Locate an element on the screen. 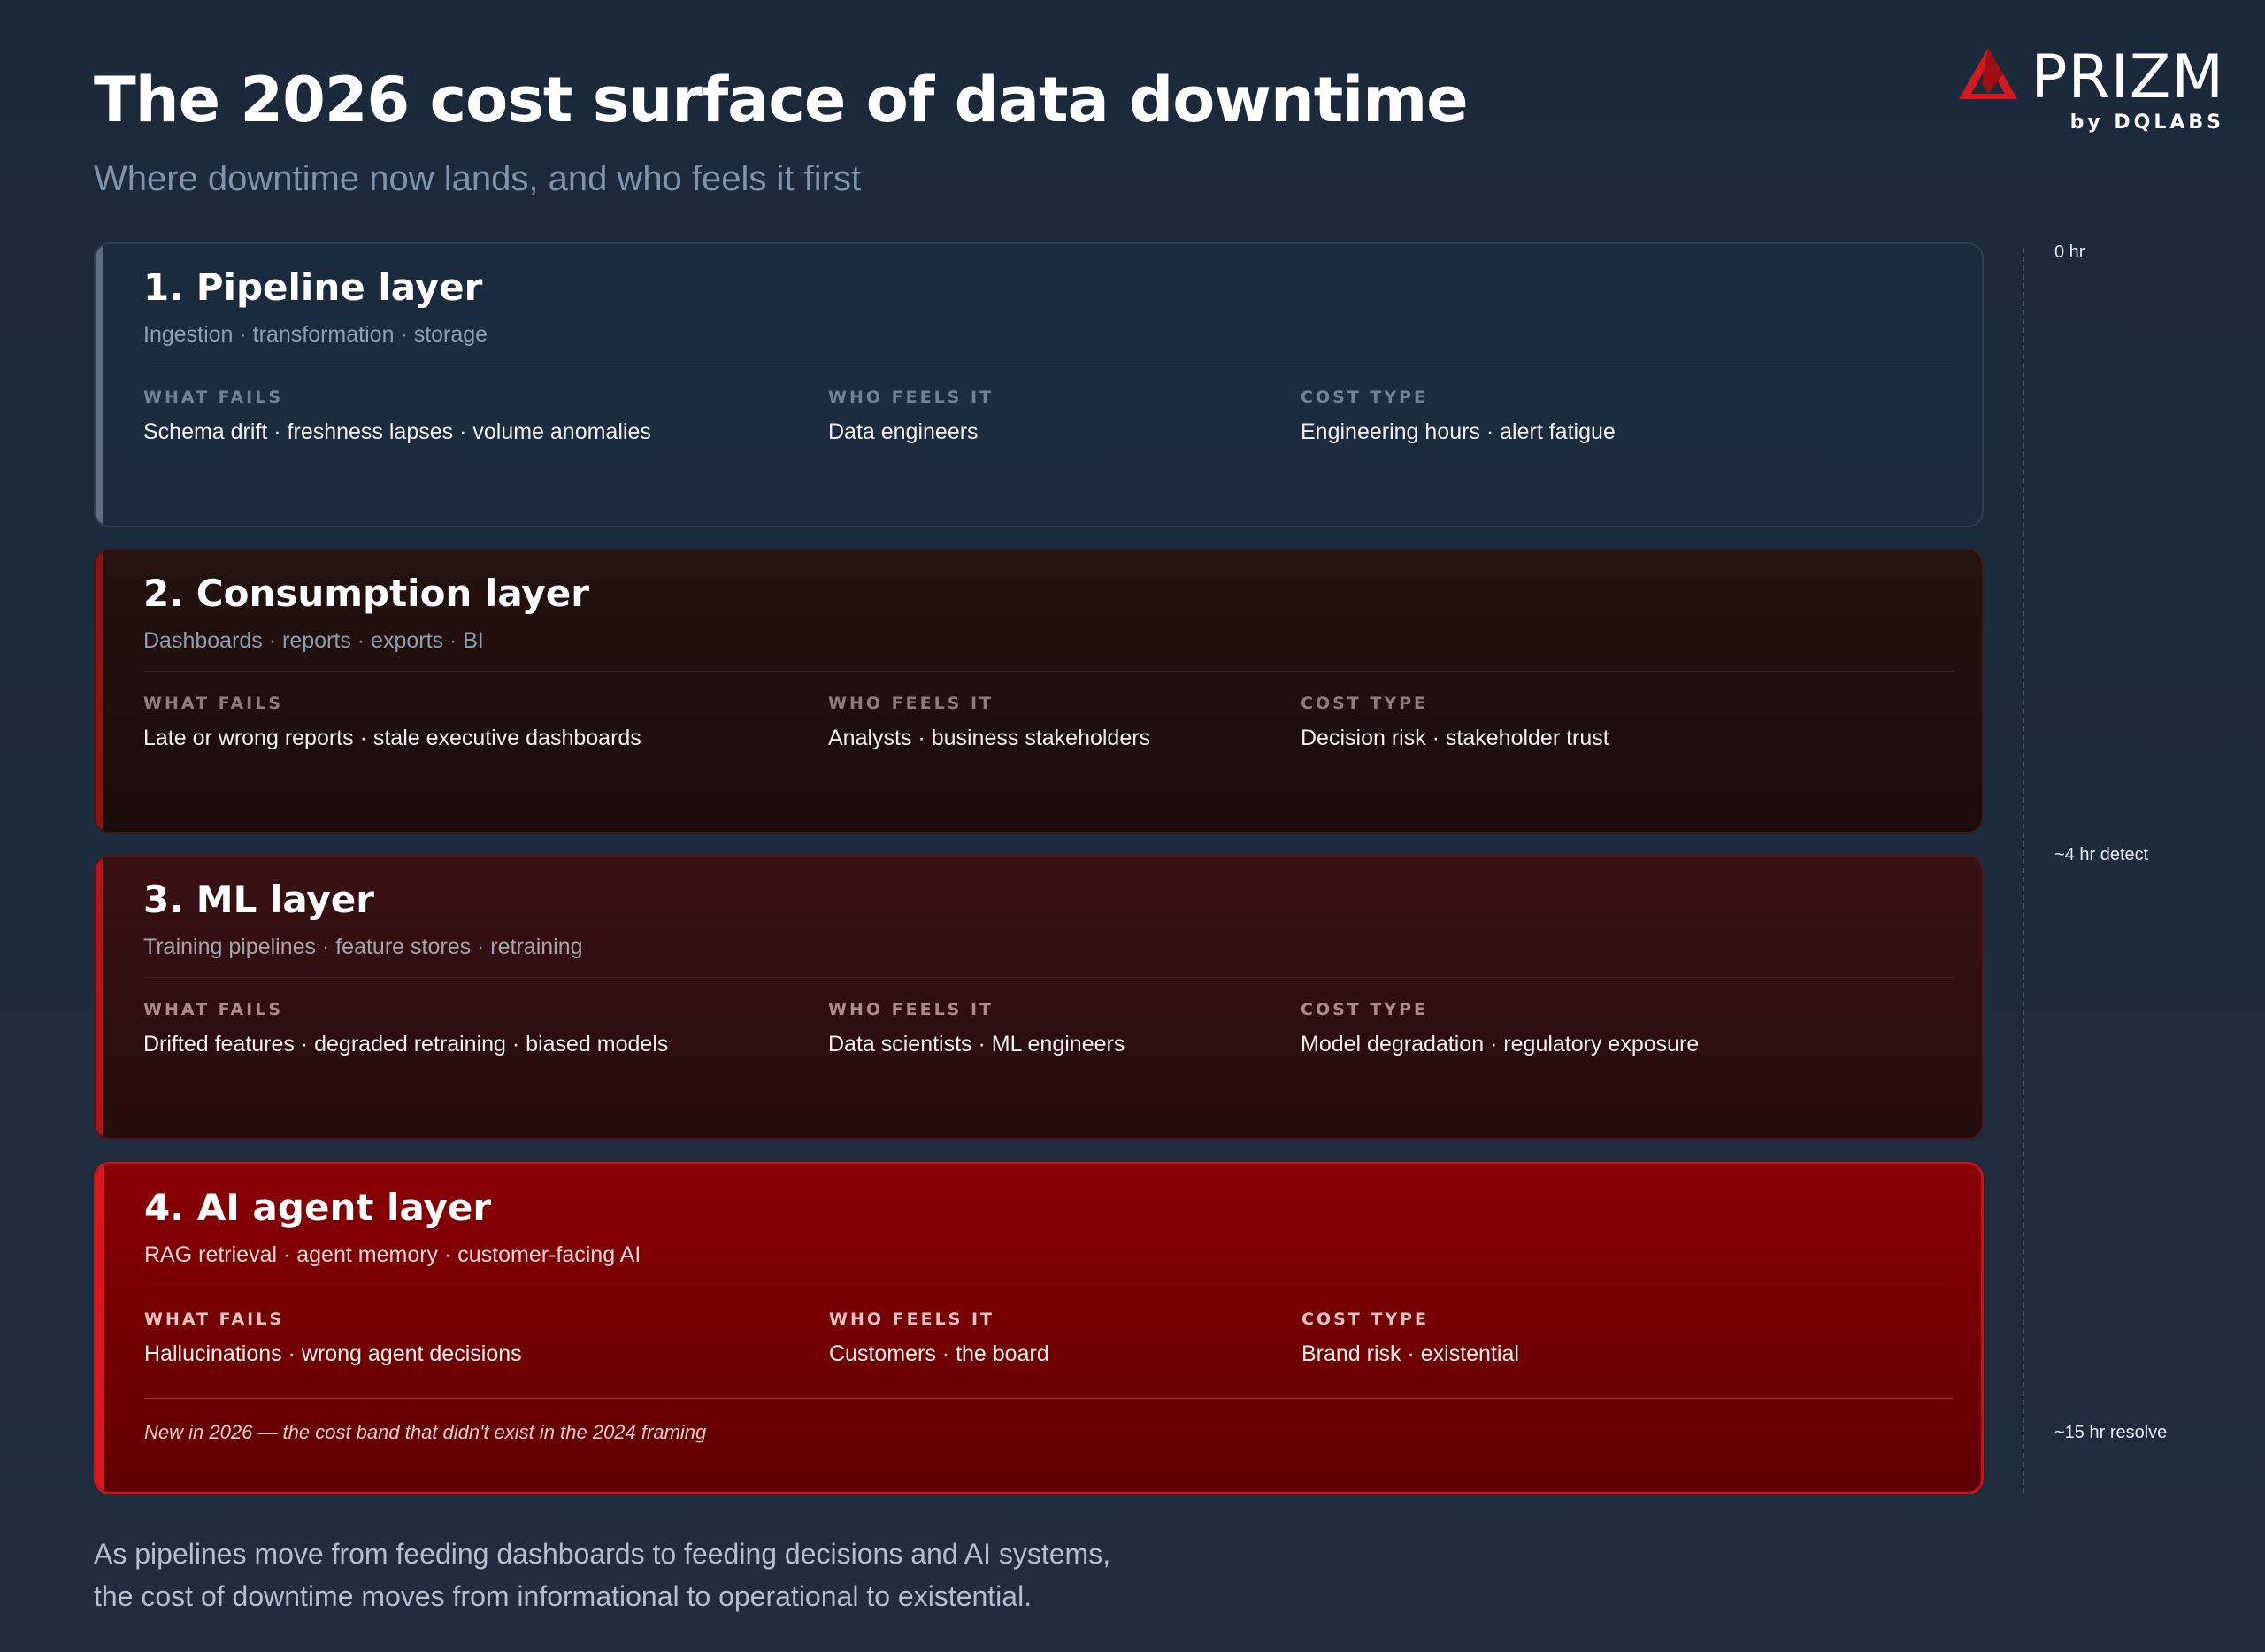  timeline-tick-start: 0 hr is located at coordinates (2069, 252).